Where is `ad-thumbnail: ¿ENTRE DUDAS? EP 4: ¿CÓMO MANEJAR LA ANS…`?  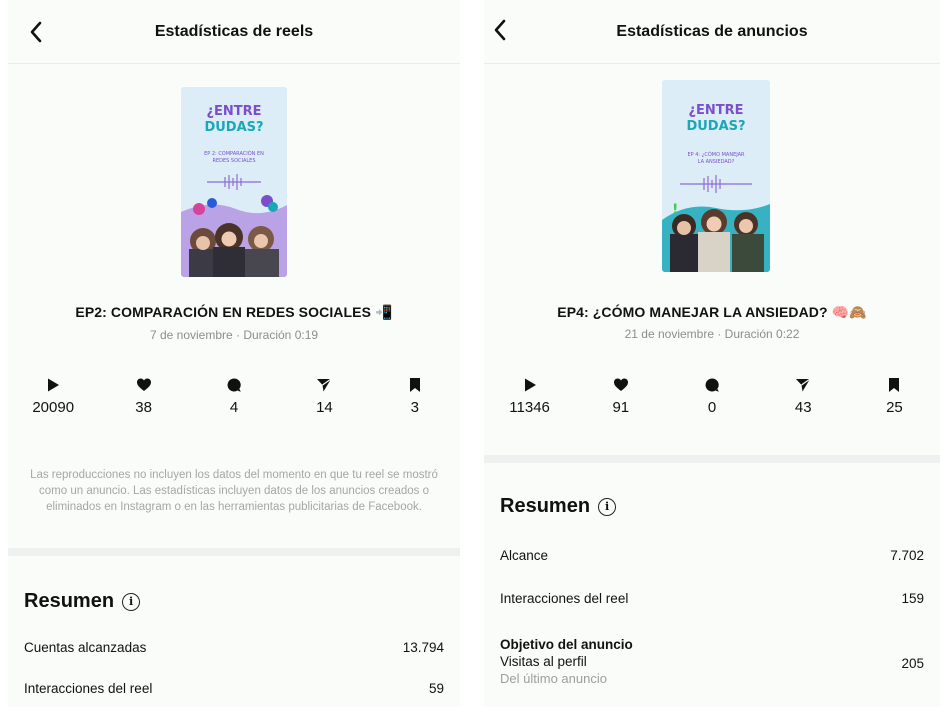 ad-thumbnail: ¿ENTRE DUDAS? EP 4: ¿CÓMO MANEJAR LA ANS… is located at coordinates (716, 176).